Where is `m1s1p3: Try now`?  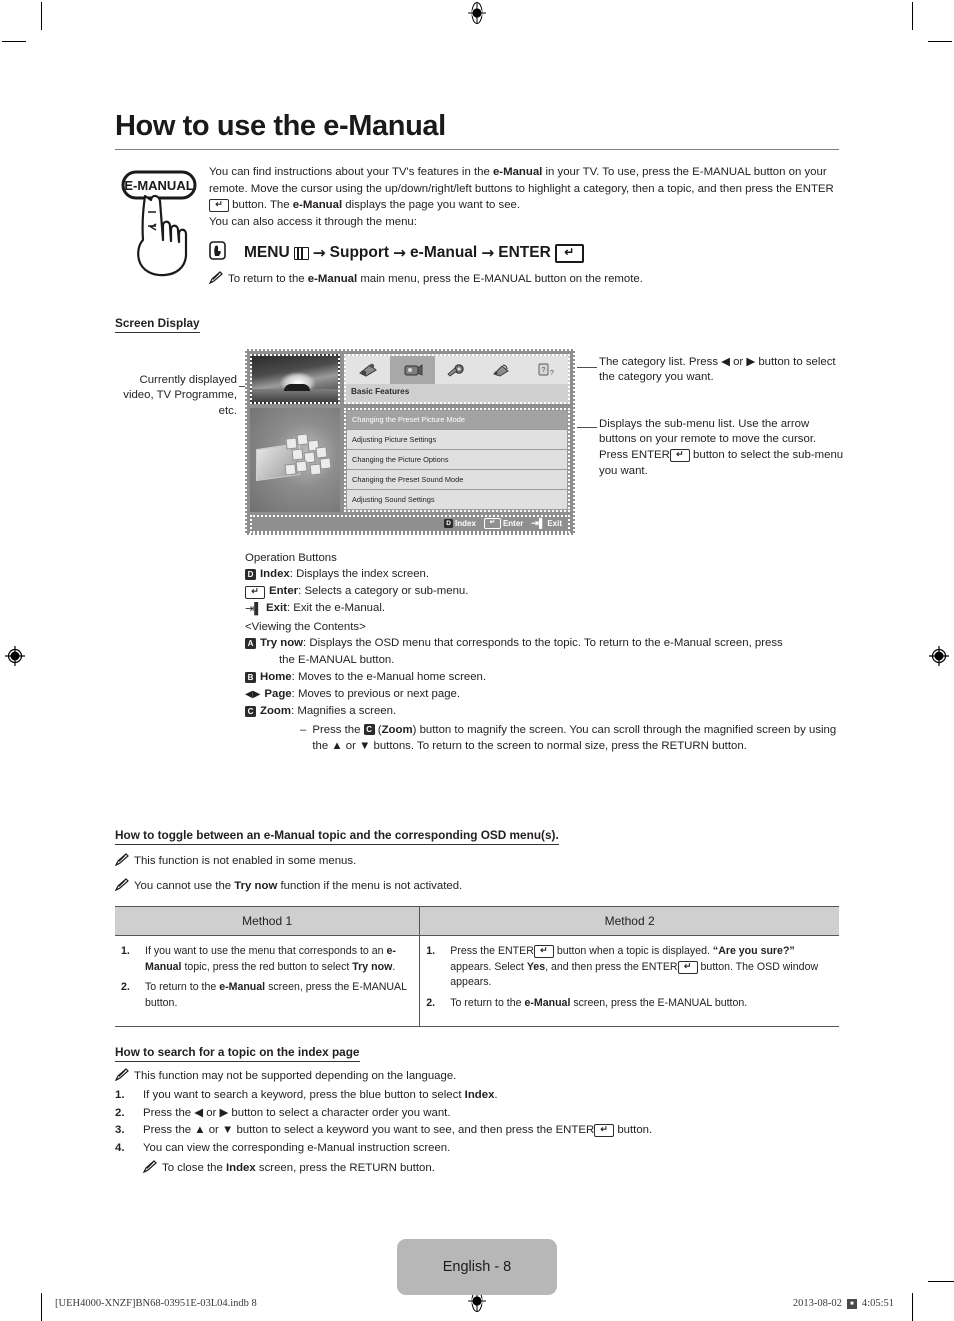 m1s1p3: Try now is located at coordinates (372, 966).